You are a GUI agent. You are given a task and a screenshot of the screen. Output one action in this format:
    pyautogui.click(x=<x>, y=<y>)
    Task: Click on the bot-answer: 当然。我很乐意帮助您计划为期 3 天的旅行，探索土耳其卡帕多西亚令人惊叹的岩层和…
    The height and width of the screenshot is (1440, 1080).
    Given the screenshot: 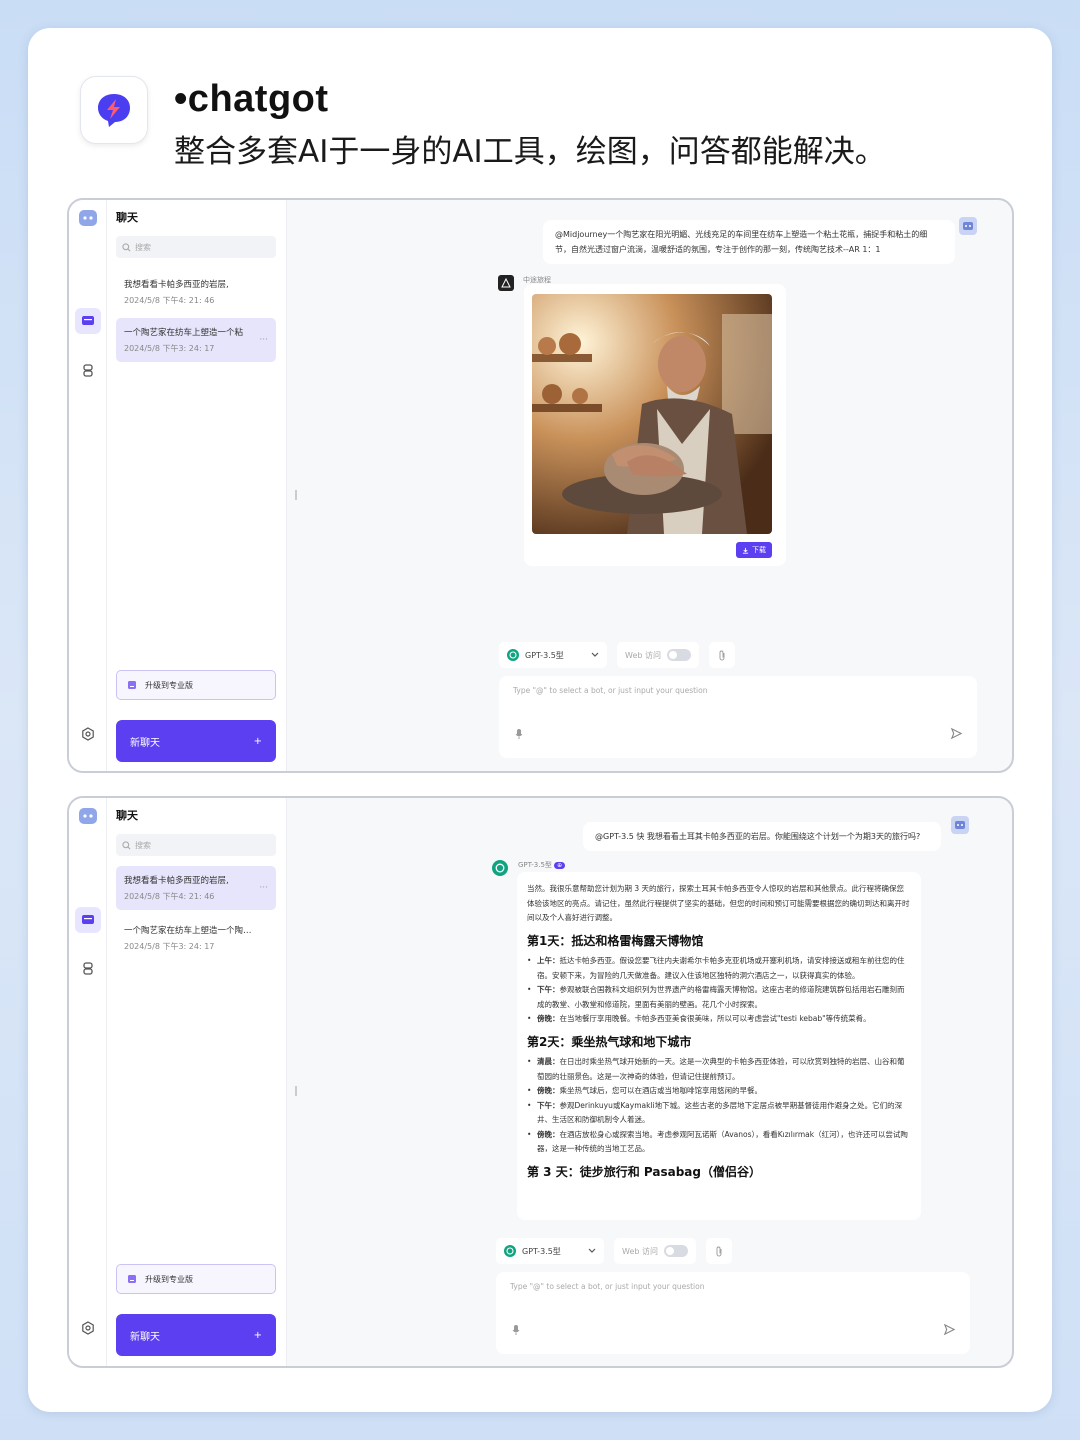 What is the action you would take?
    pyautogui.click(x=719, y=1046)
    